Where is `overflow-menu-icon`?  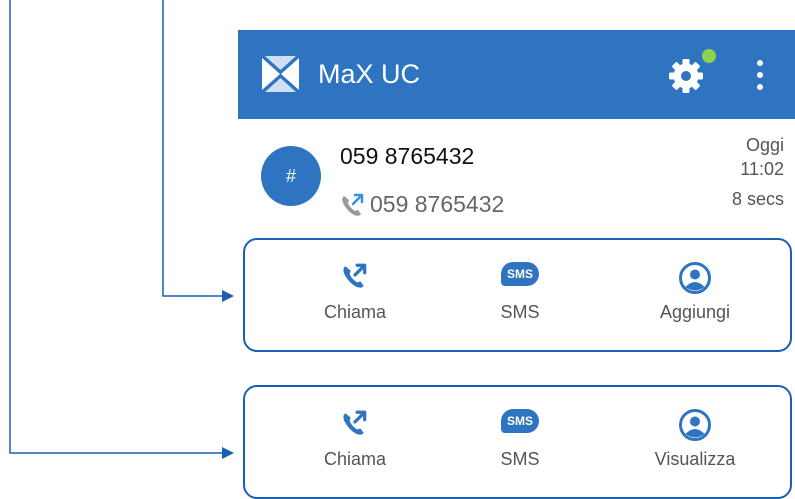
overflow-menu-icon is located at coordinates (760, 75).